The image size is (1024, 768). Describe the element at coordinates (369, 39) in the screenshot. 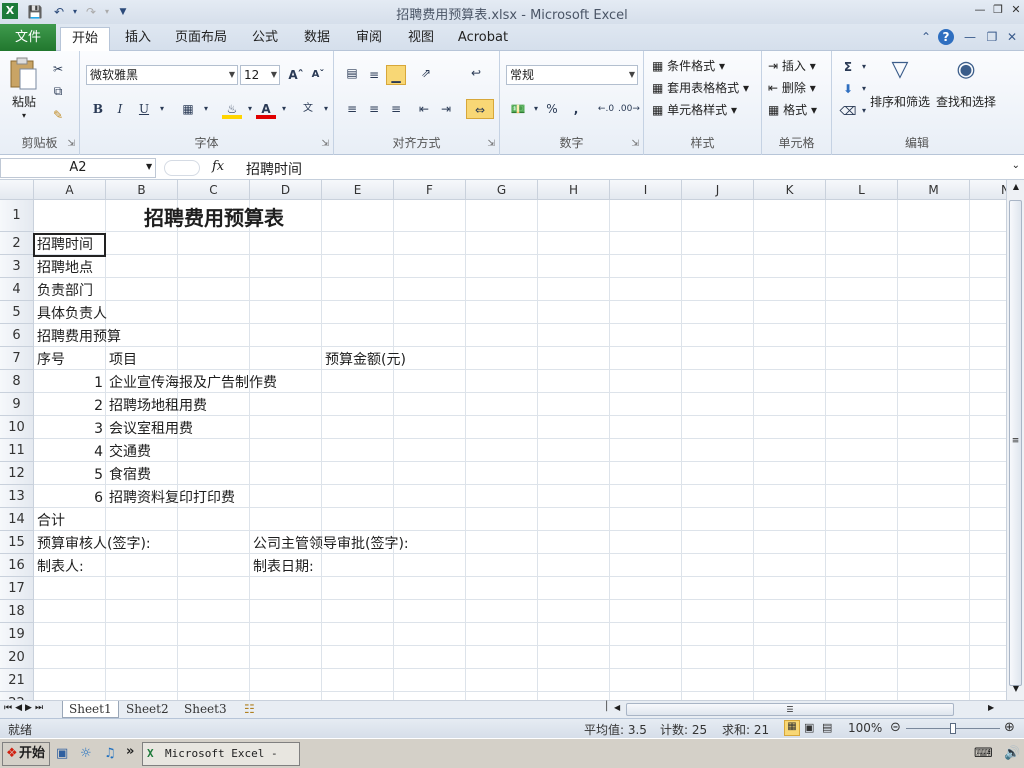

I see `tab-review: 审阅` at that location.